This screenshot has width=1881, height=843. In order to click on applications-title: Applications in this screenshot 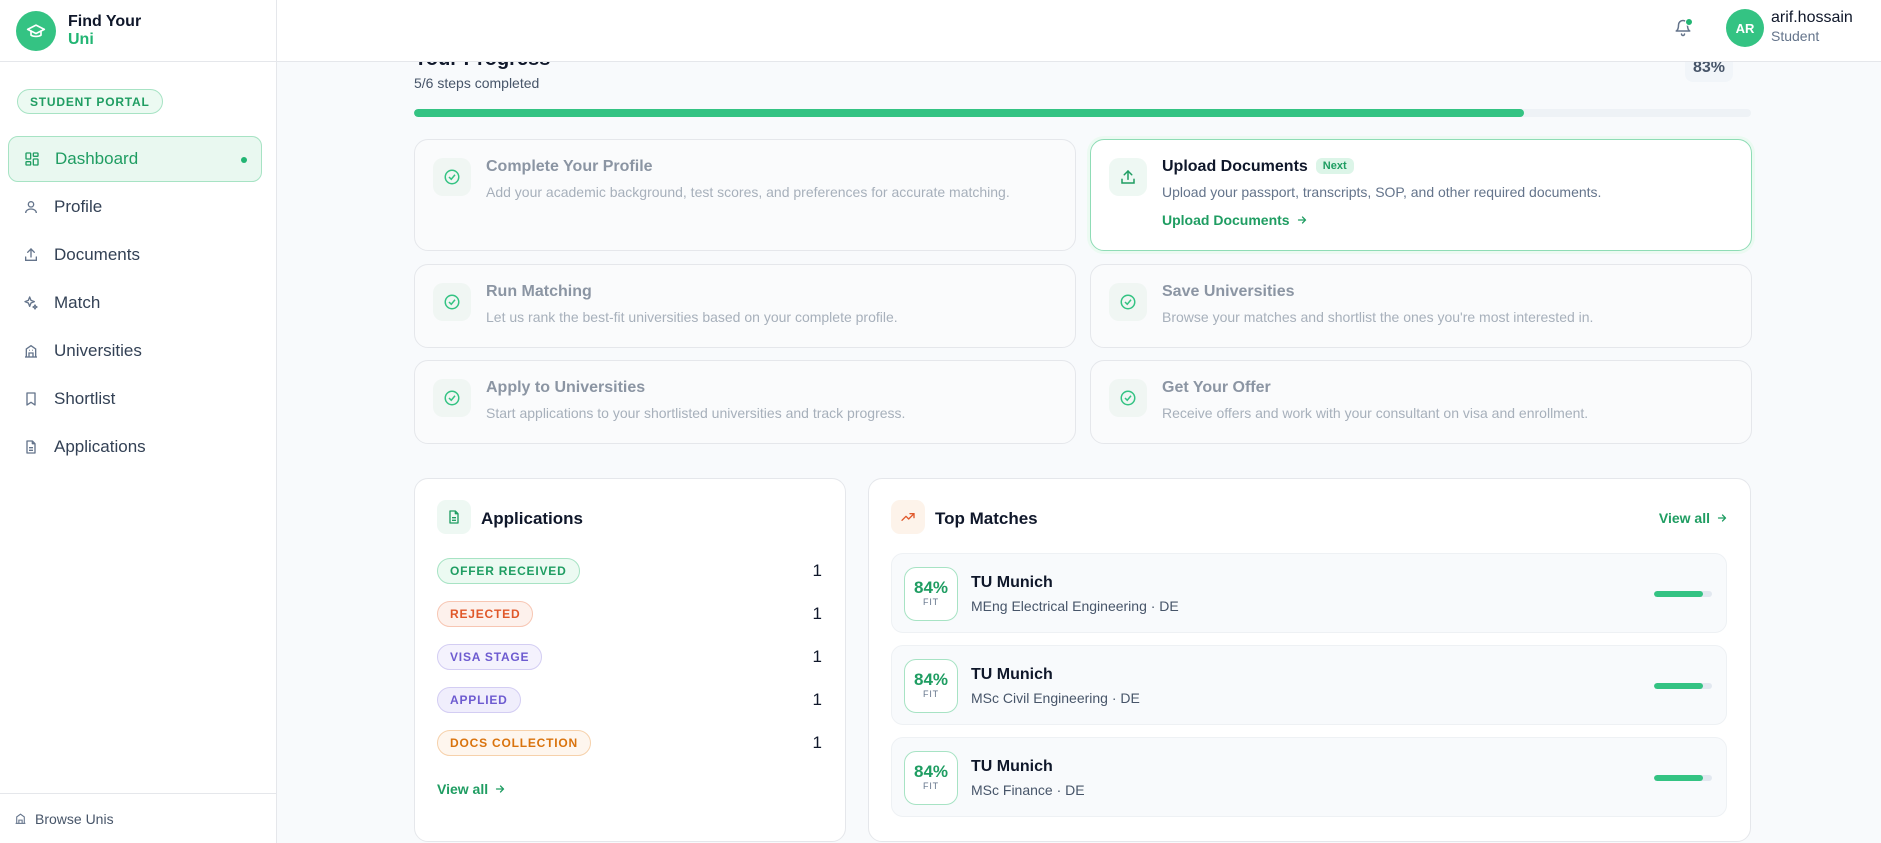, I will do `click(532, 518)`.